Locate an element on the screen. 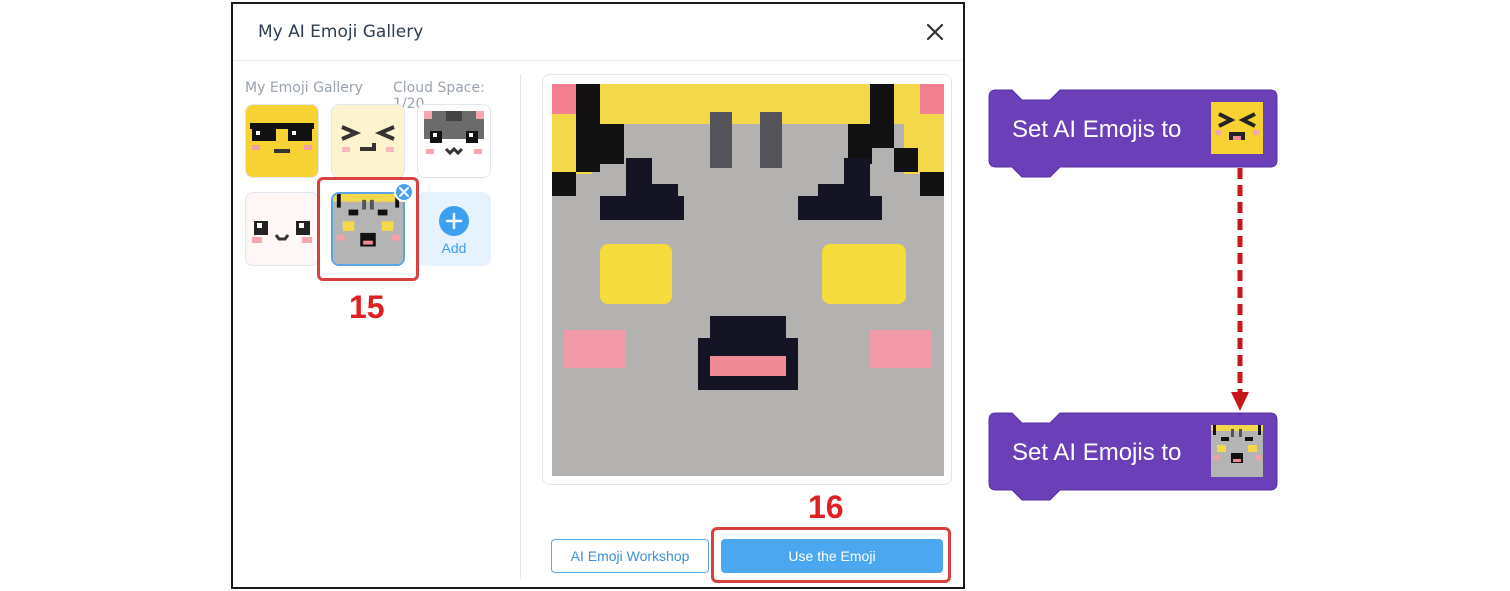  gallery-item-sunglasses is located at coordinates (282, 141).